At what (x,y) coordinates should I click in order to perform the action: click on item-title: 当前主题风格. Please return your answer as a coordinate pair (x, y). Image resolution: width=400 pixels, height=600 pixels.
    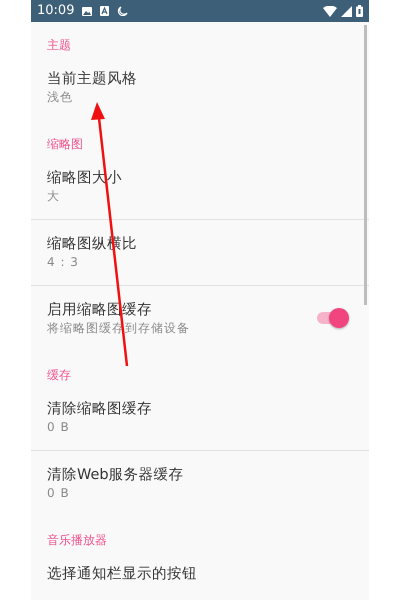
    Looking at the image, I should click on (92, 79).